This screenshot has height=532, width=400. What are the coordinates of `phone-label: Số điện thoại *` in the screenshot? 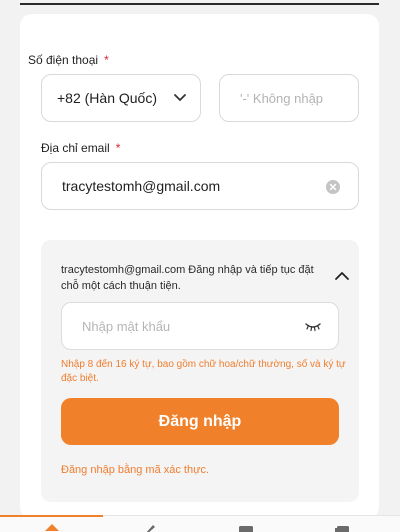 It's located at (68, 60).